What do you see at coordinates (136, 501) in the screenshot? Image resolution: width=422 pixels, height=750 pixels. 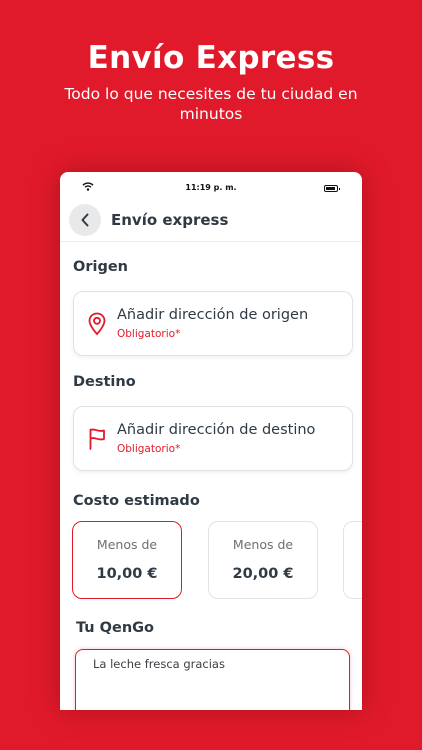 I see `cost-section-label: Costo estimado` at bounding box center [136, 501].